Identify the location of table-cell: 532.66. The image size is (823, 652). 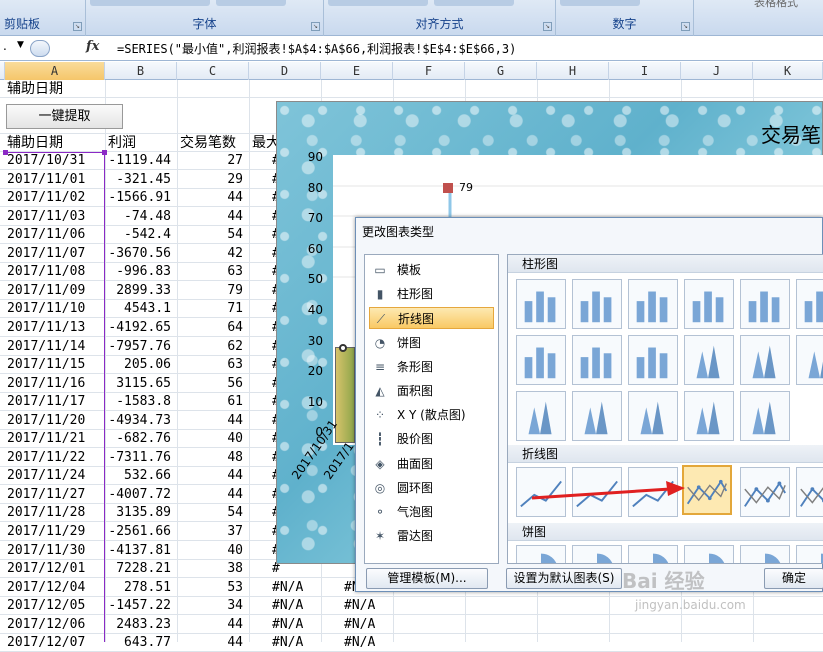
(141, 476).